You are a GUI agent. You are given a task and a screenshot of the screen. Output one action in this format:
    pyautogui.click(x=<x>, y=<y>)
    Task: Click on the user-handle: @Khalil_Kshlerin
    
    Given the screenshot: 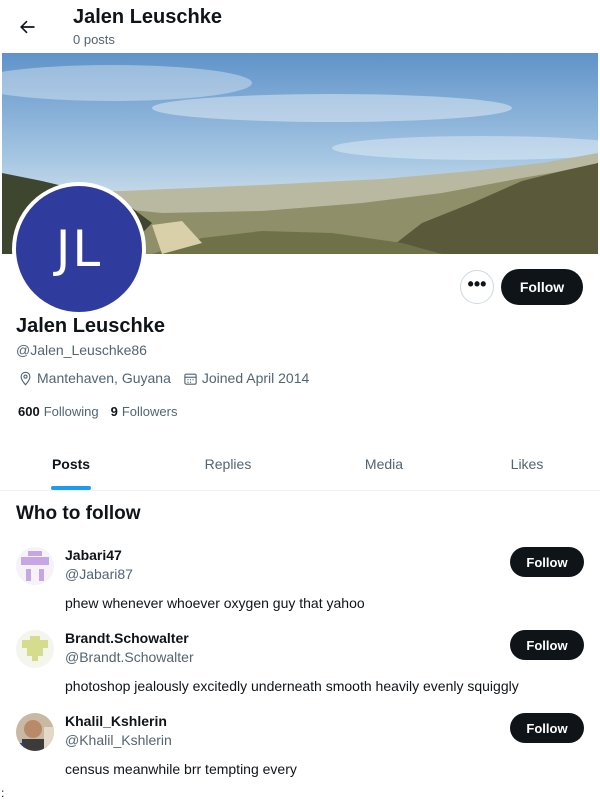 What is the action you would take?
    pyautogui.click(x=118, y=740)
    